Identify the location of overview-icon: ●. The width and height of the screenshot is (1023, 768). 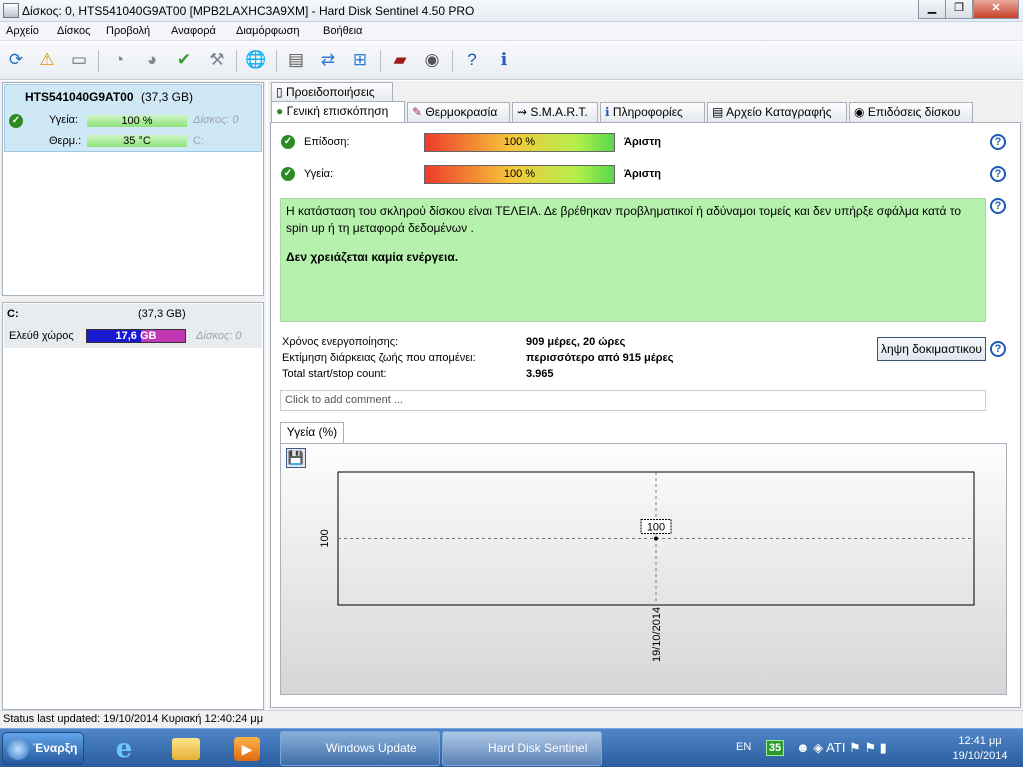
(281, 111).